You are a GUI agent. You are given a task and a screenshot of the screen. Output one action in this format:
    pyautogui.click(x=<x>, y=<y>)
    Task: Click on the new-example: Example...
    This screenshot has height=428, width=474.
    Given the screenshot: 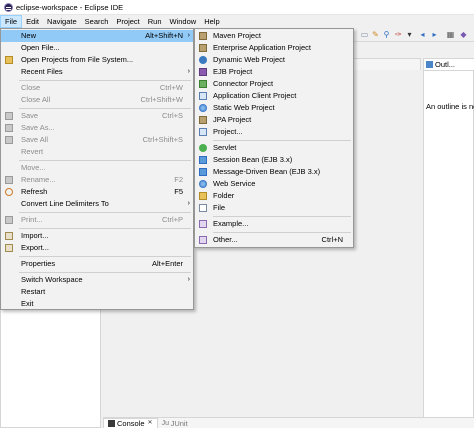 What is the action you would take?
    pyautogui.click(x=274, y=224)
    